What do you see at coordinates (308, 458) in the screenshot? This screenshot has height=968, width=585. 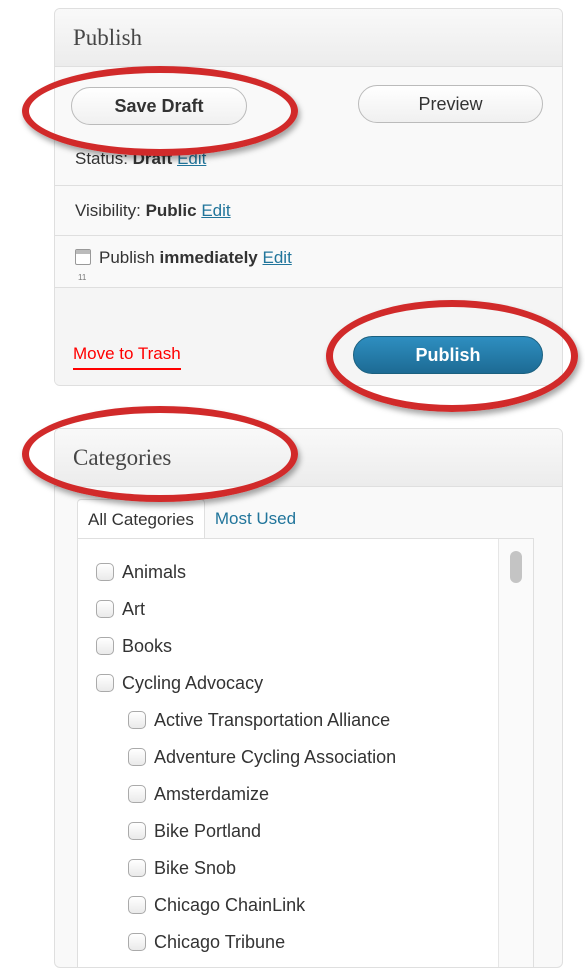 I see `categories-title: Categories` at bounding box center [308, 458].